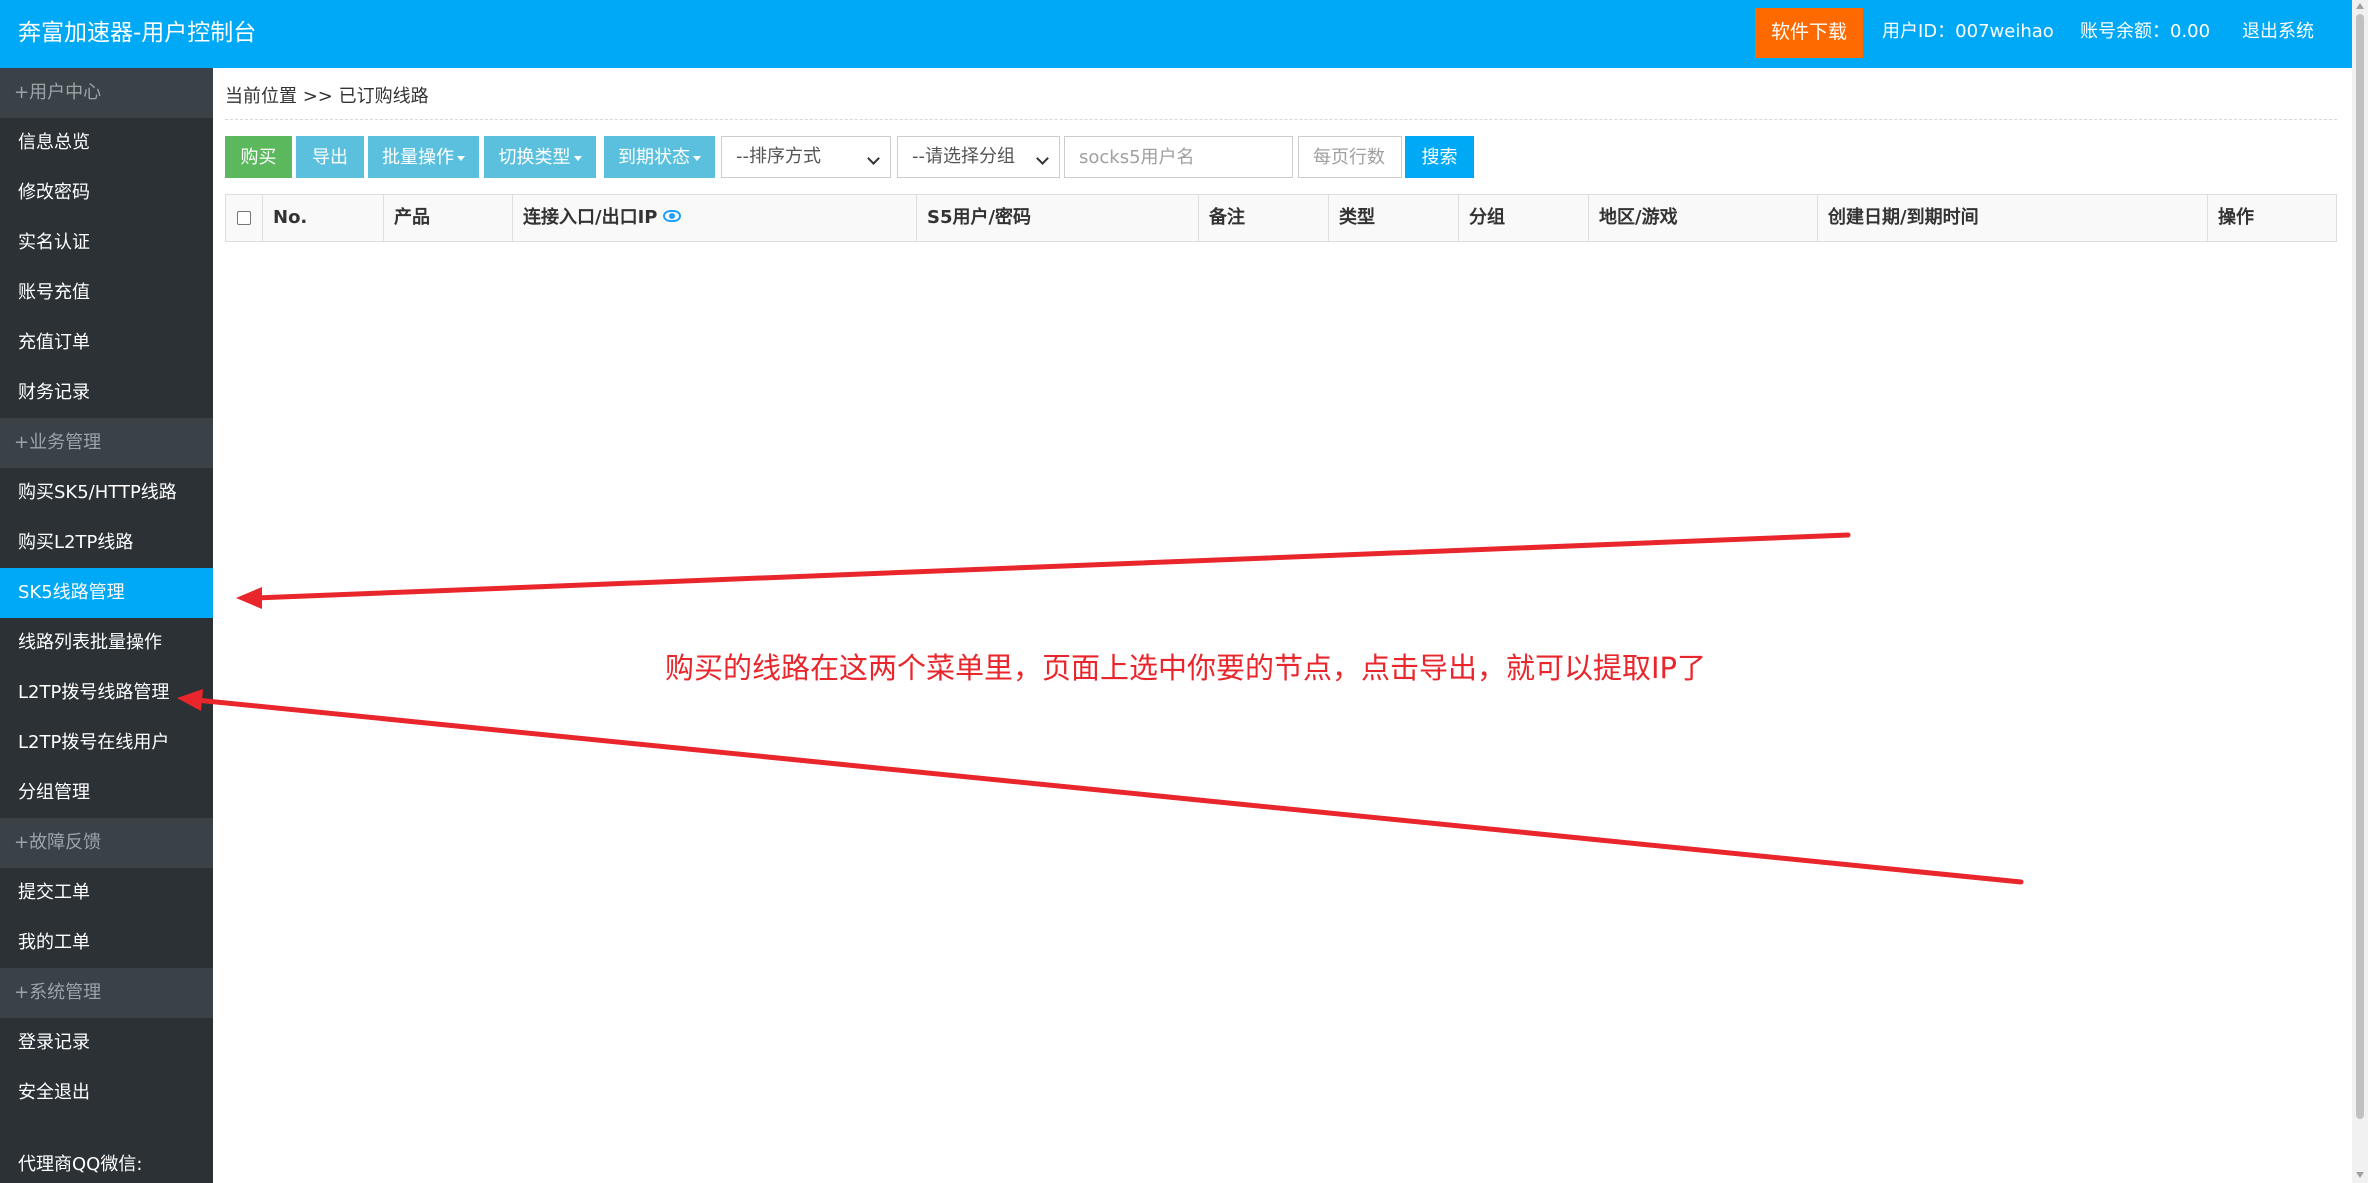  Describe the element at coordinates (1350, 157) in the screenshot. I see `rows-per-page-input` at that location.